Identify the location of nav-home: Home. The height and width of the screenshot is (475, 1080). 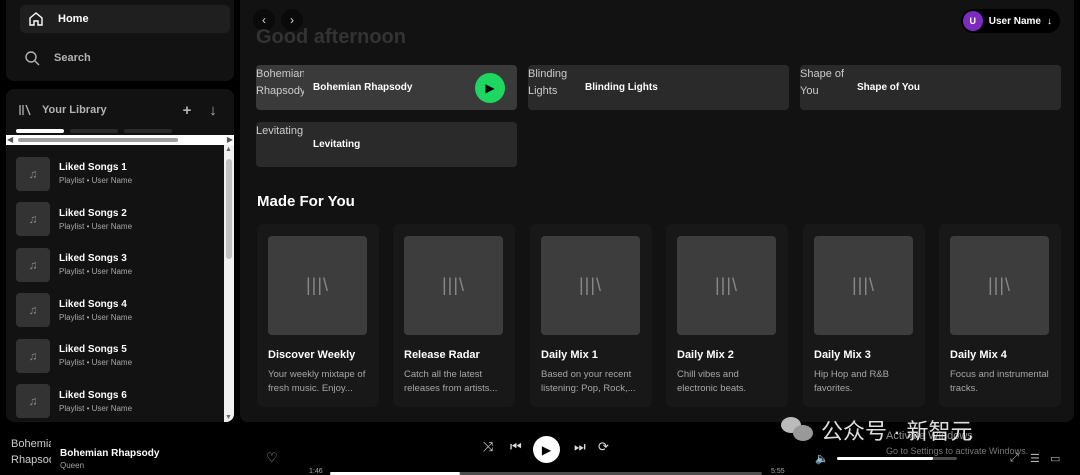
(125, 19).